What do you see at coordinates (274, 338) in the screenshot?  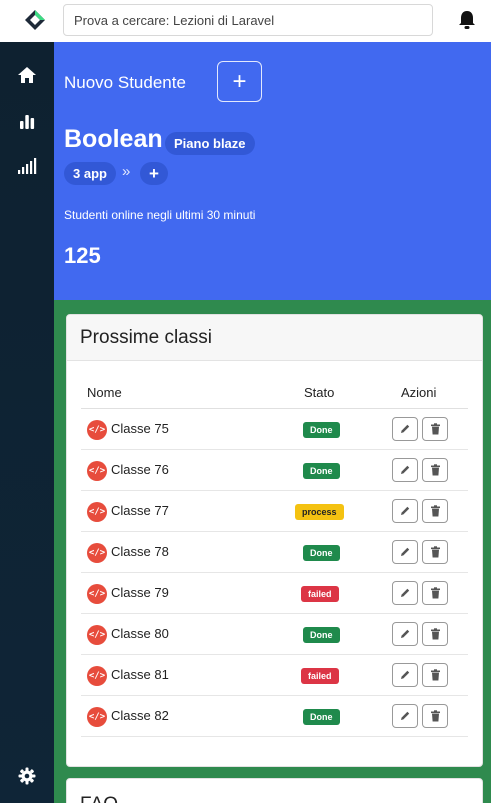 I see `card-header: Prossime classi` at bounding box center [274, 338].